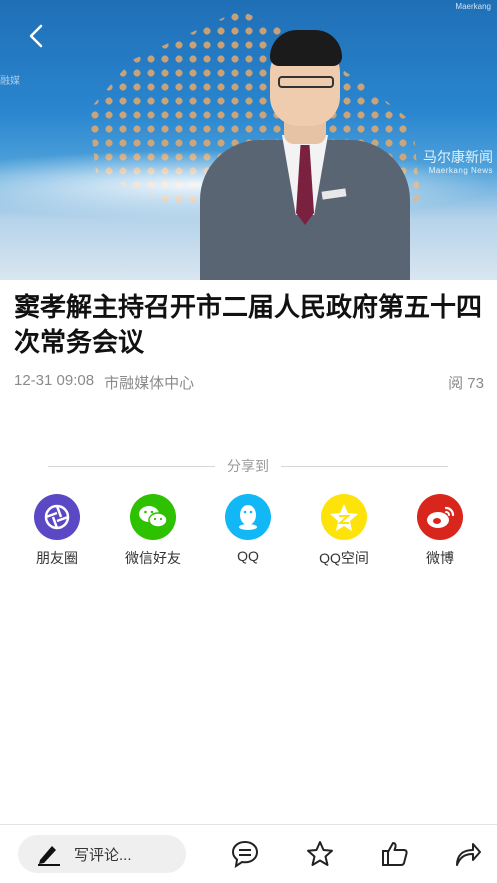 This screenshot has width=497, height=883. Describe the element at coordinates (473, 6) in the screenshot. I see `brand-top-text: Maerkang` at that location.